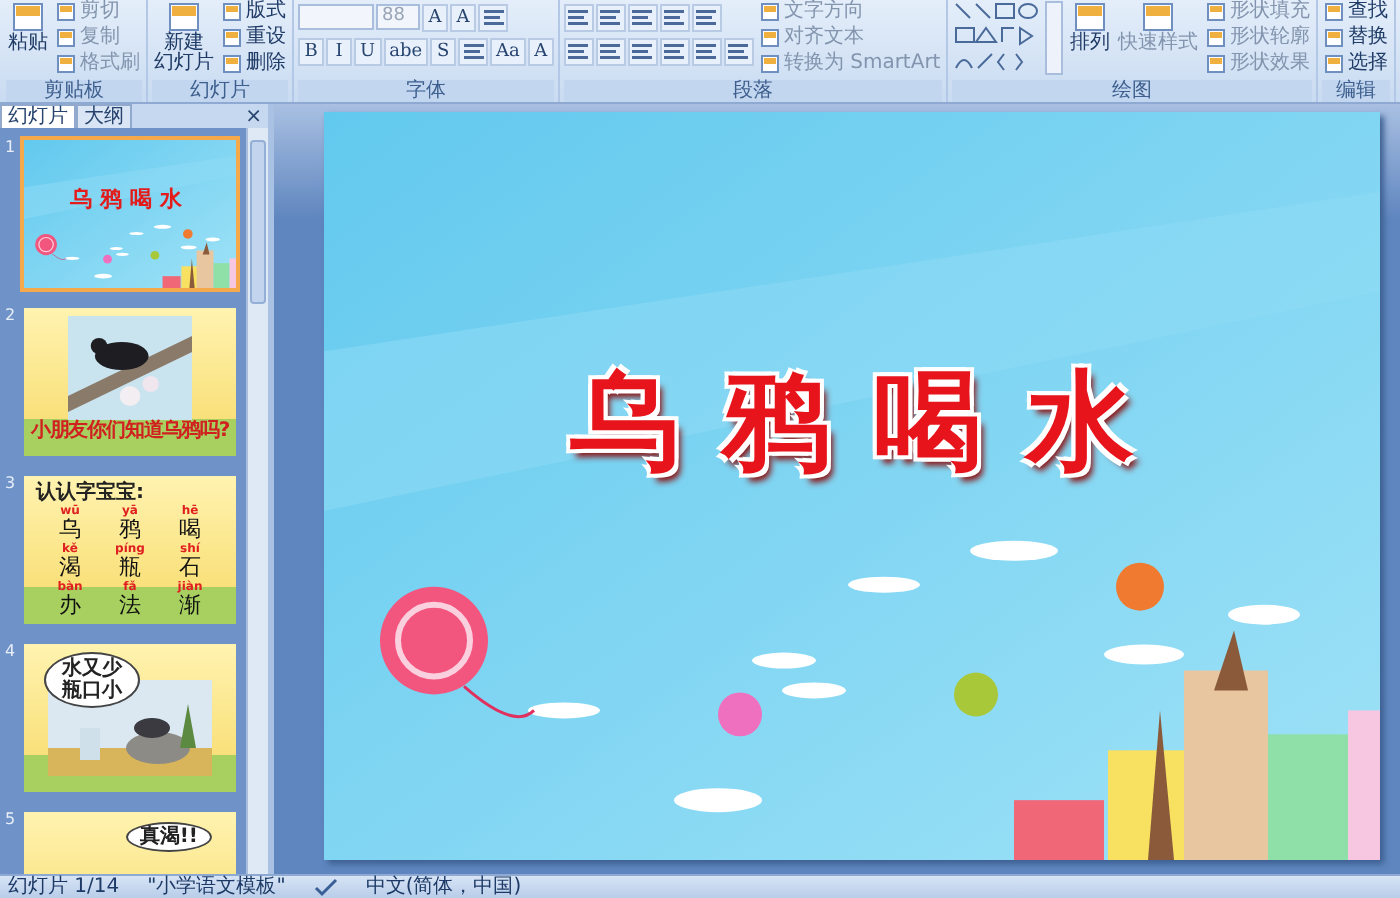  What do you see at coordinates (220, 91) in the screenshot?
I see `group-label: 幻灯片` at bounding box center [220, 91].